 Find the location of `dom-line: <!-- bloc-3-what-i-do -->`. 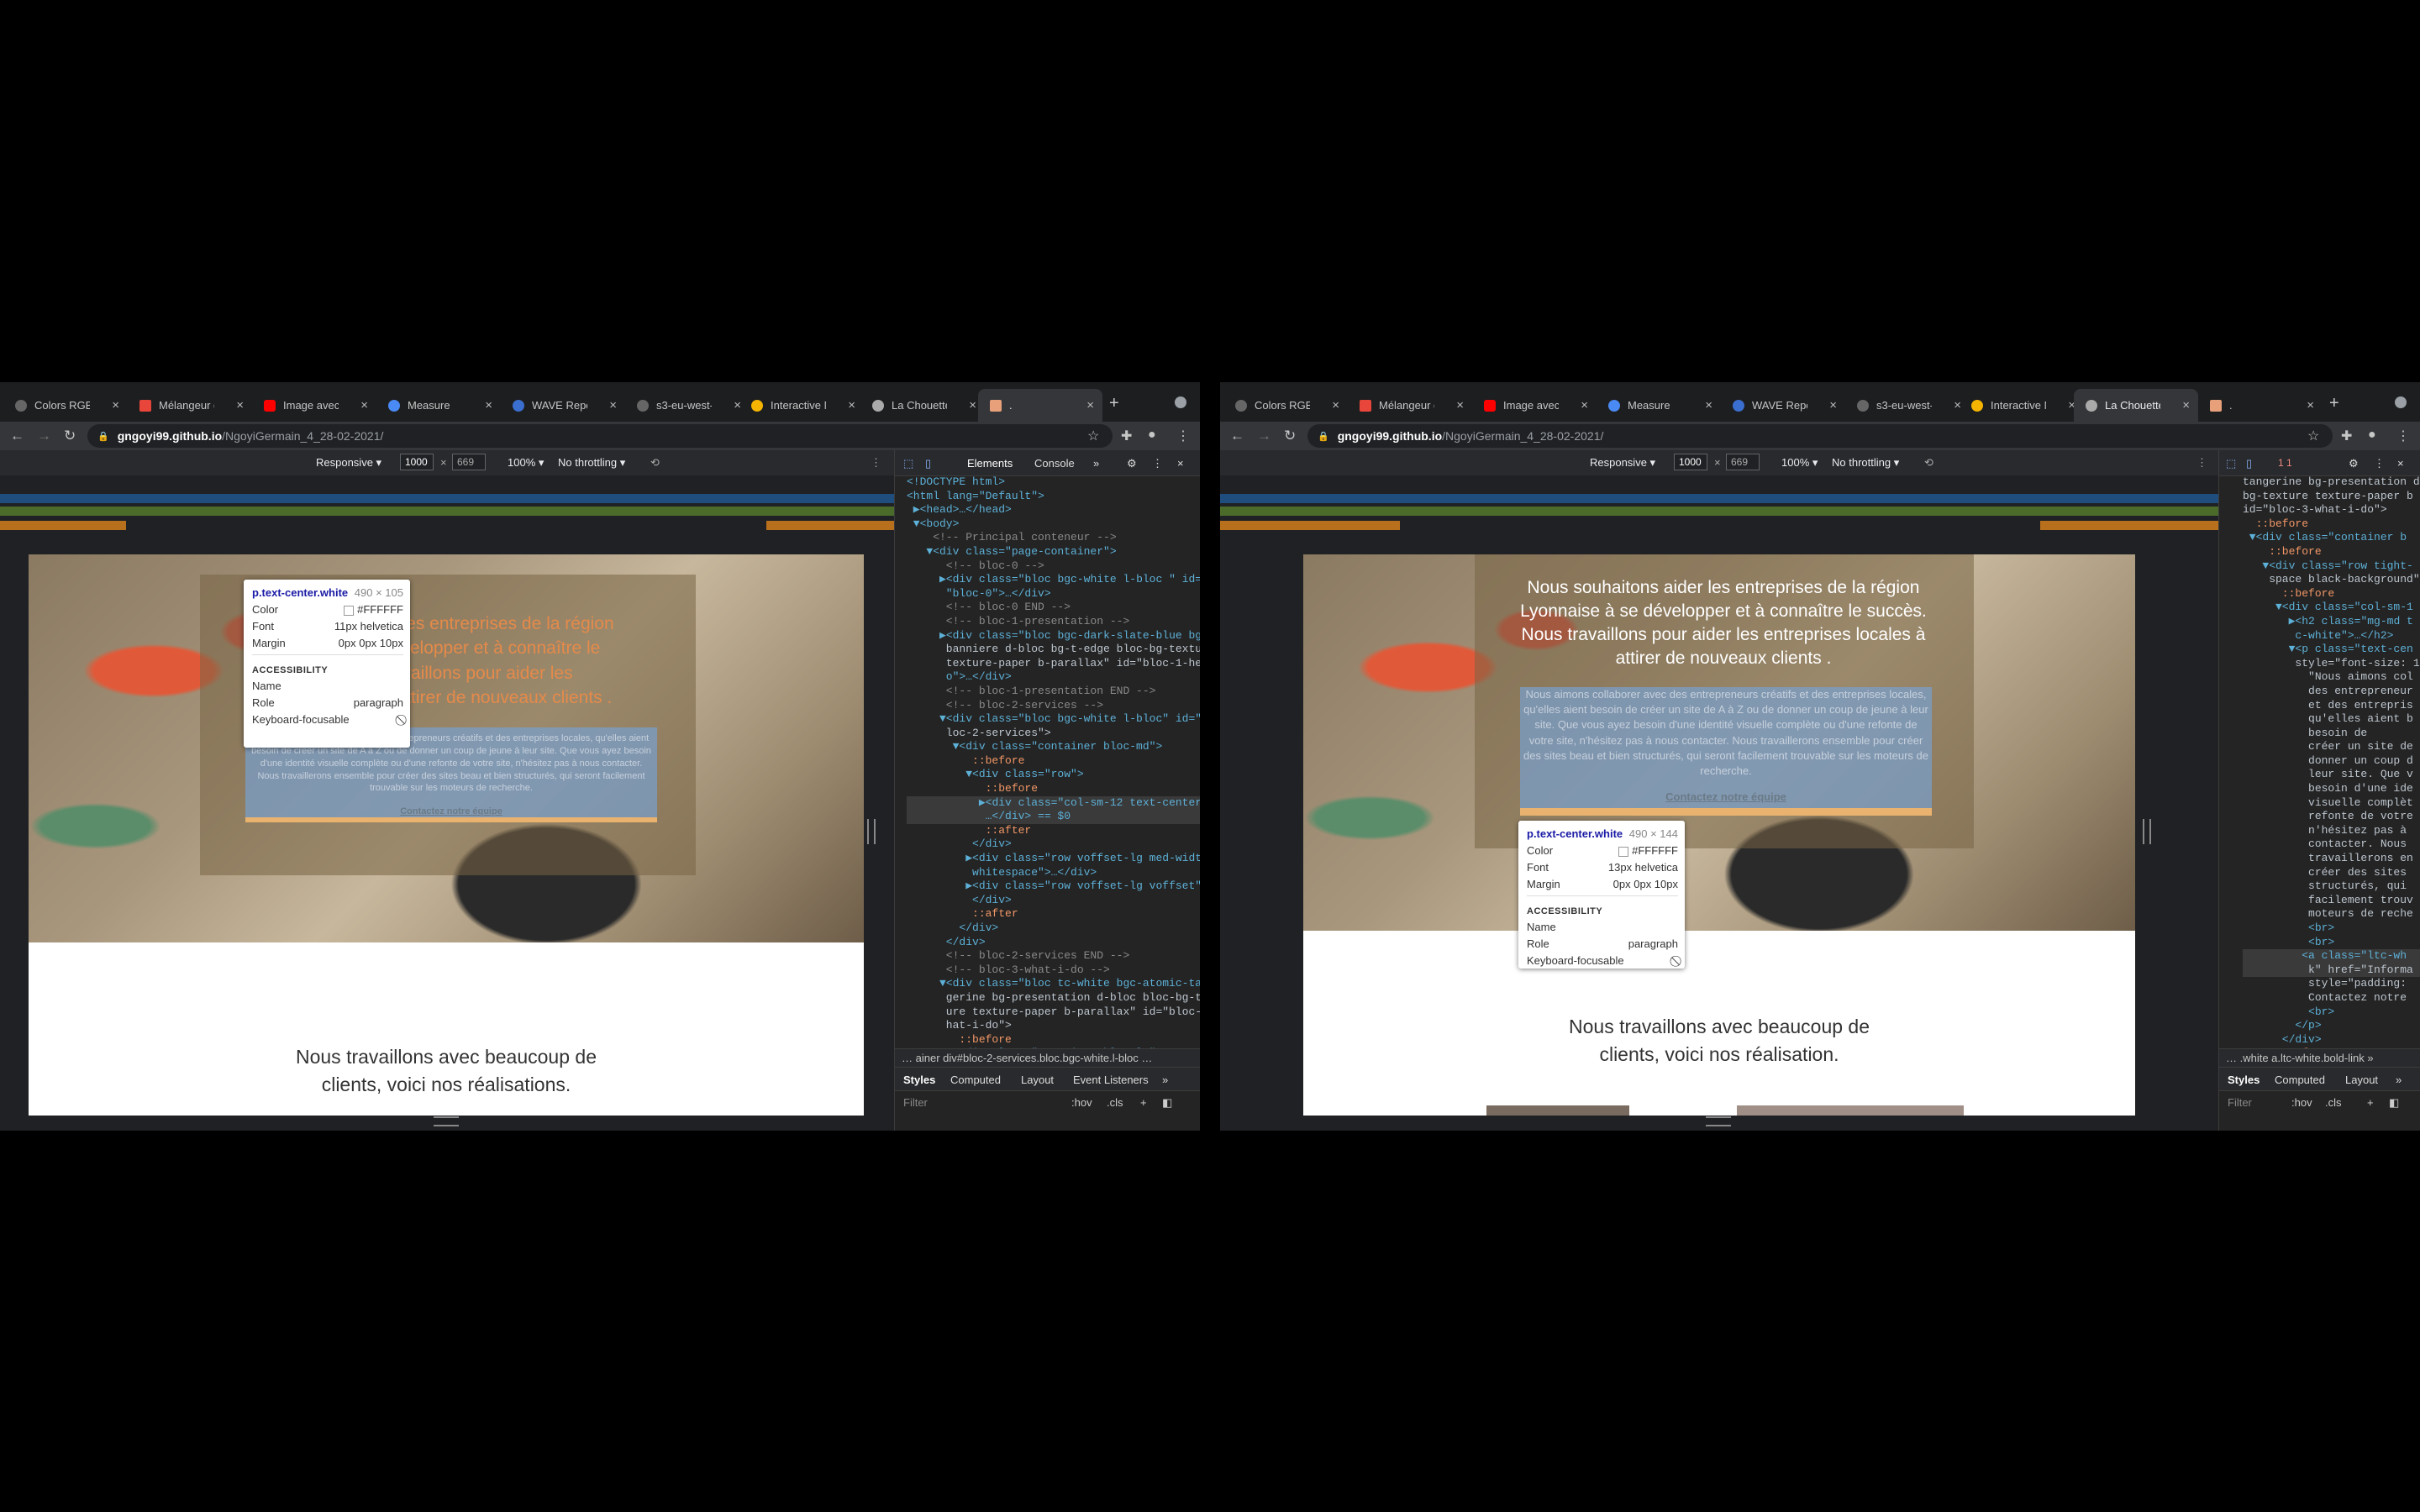

dom-line: <!-- bloc-3-what-i-do --> is located at coordinates (1053, 970).